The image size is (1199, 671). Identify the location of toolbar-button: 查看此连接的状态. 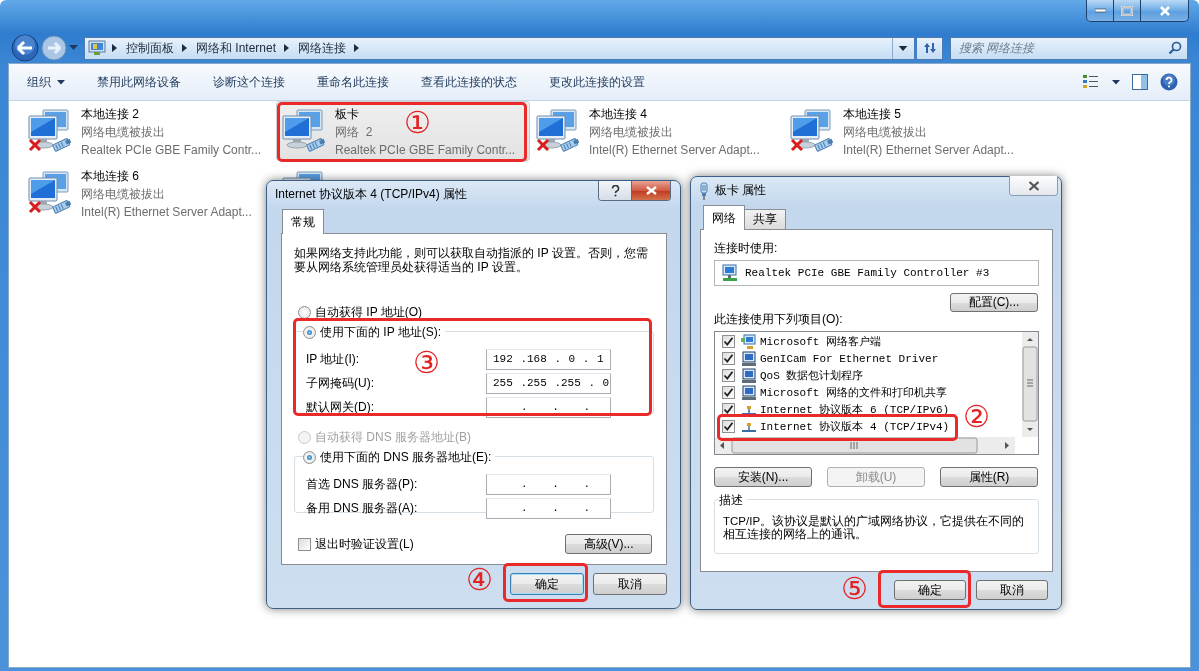
(469, 82).